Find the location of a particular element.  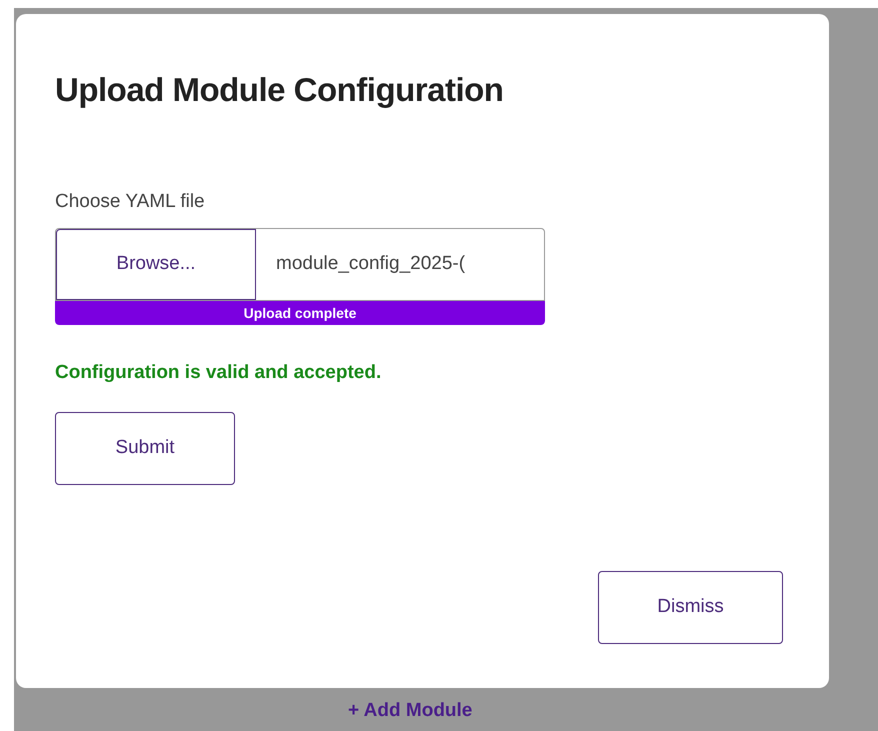

submit-button: Submit is located at coordinates (145, 448).